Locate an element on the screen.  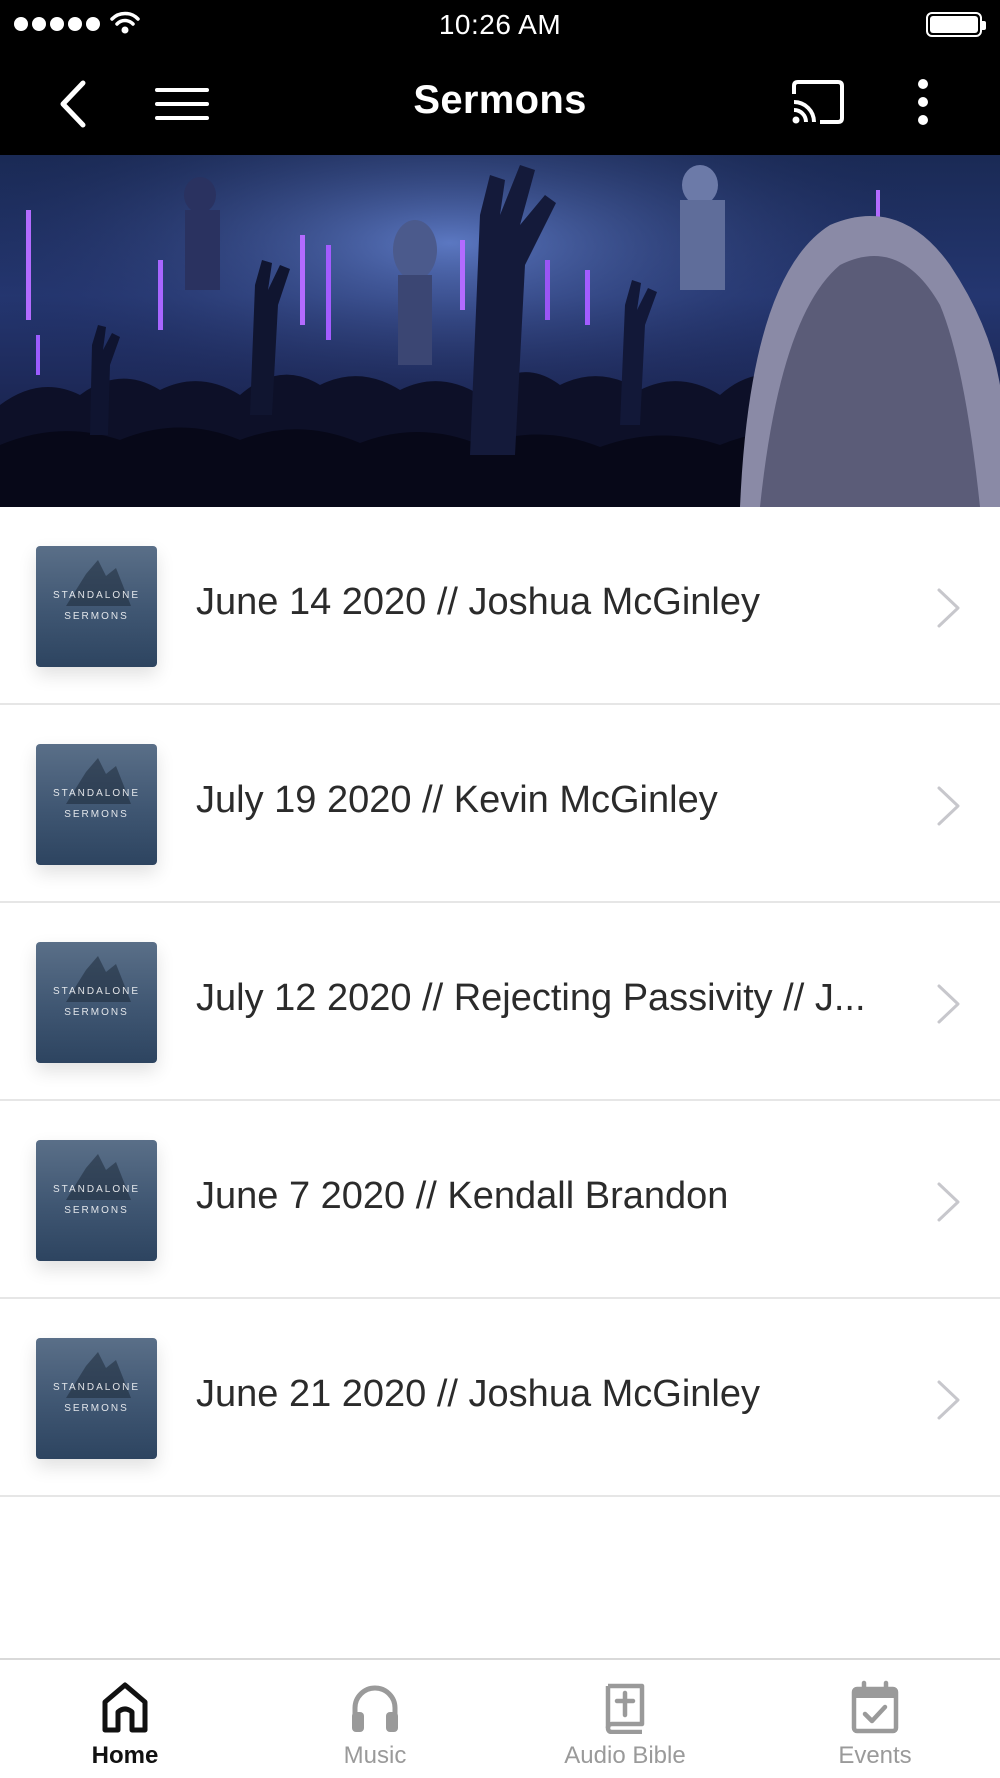
status-time: 10:26 AM is located at coordinates (500, 24).